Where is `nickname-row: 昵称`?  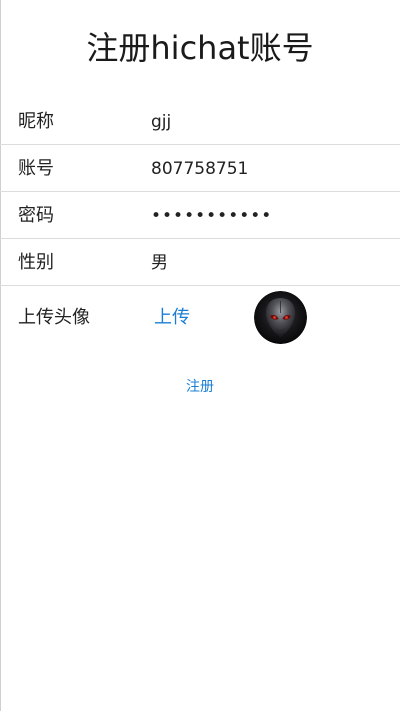
nickname-row: 昵称 is located at coordinates (200, 121).